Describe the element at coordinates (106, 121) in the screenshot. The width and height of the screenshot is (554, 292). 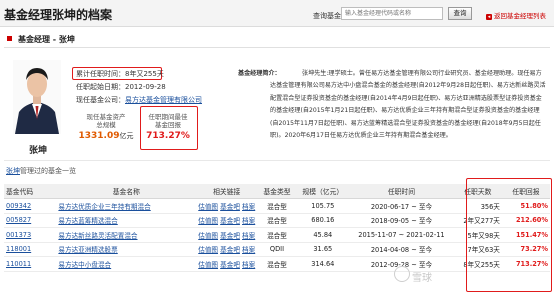
I see `assets-label: 现任基金资产 总规模` at that location.